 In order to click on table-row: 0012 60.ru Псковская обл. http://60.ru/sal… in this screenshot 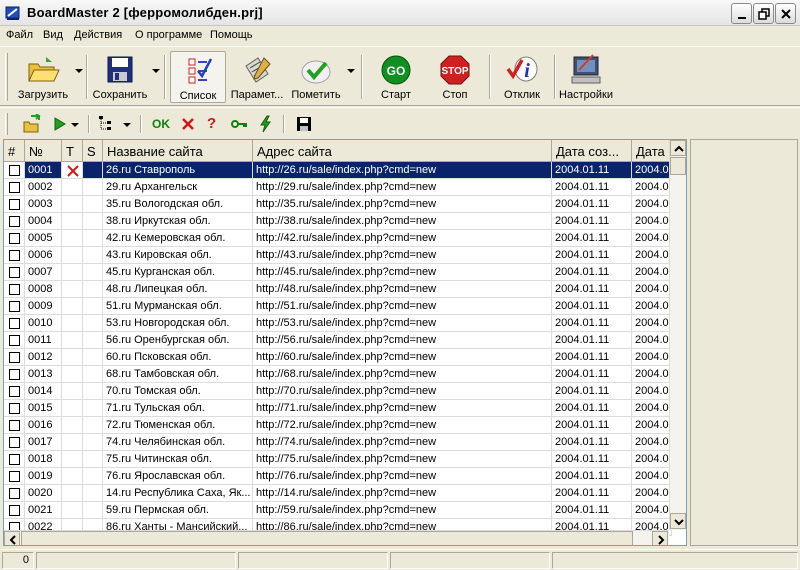, I will do `click(338, 357)`.